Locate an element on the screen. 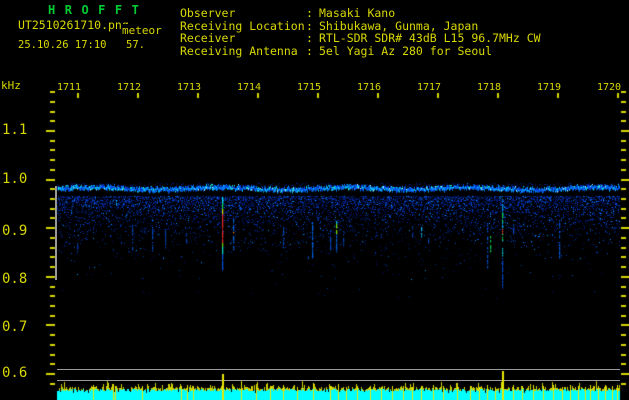 The image size is (629, 400). capture-seconds: 57. is located at coordinates (135, 45).